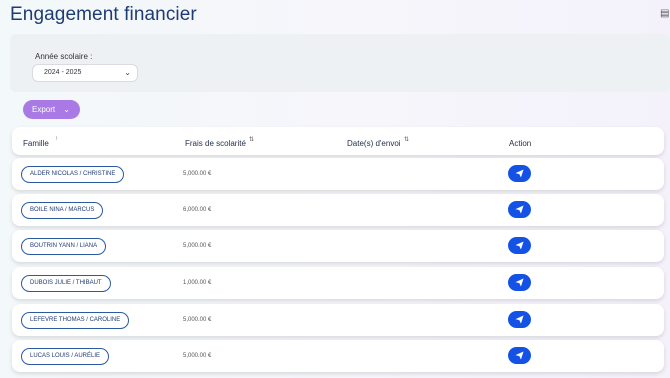 This screenshot has width=670, height=378. I want to click on table-row: BOILE NINA / MARCUS 6,000.00 €, so click(338, 210).